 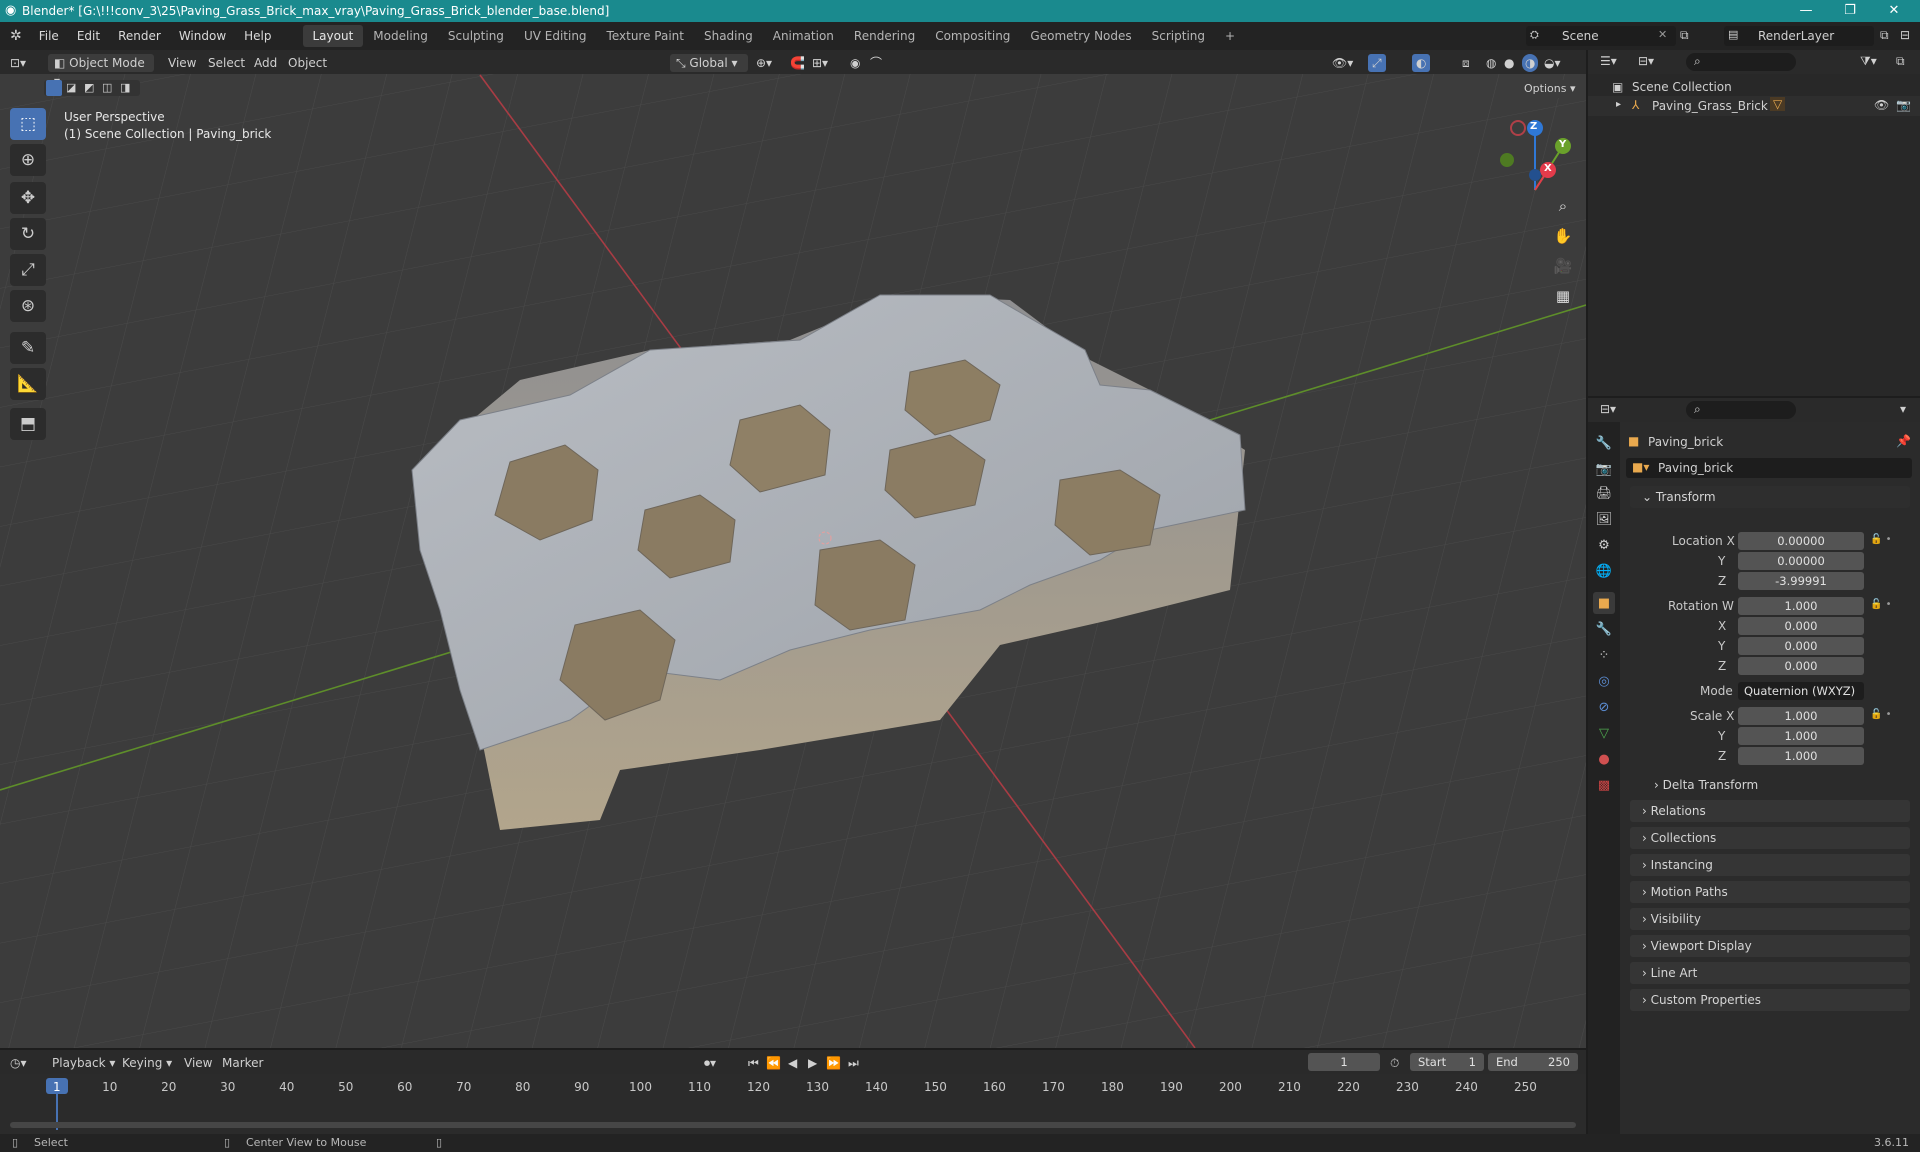 I want to click on filter-icon: ⧩▾, so click(x=1868, y=61).